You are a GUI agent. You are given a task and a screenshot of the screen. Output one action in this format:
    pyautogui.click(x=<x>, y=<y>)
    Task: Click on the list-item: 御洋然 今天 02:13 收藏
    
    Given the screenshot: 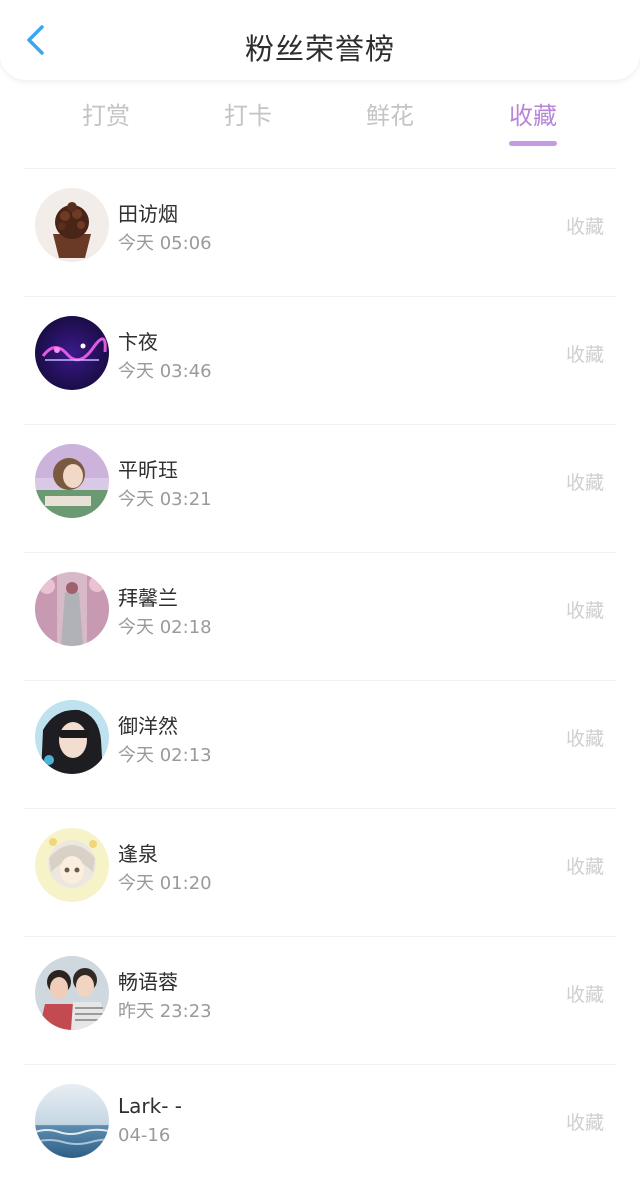 What is the action you would take?
    pyautogui.click(x=320, y=744)
    